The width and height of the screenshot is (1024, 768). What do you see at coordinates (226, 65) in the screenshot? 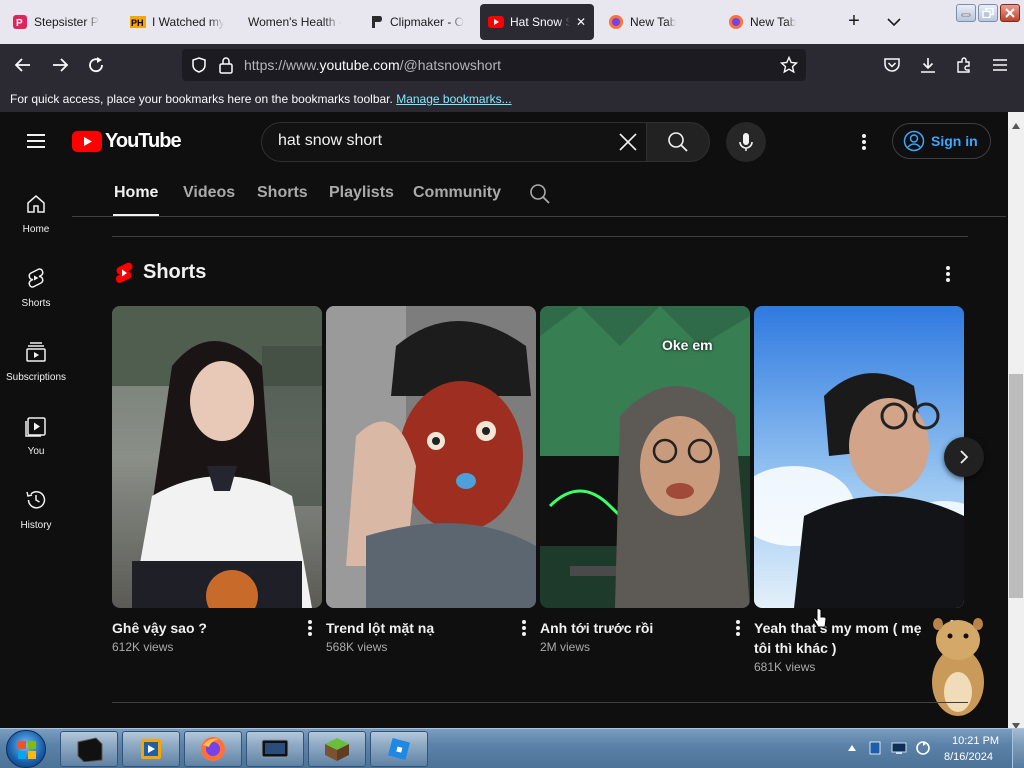
I see `lock-icon` at bounding box center [226, 65].